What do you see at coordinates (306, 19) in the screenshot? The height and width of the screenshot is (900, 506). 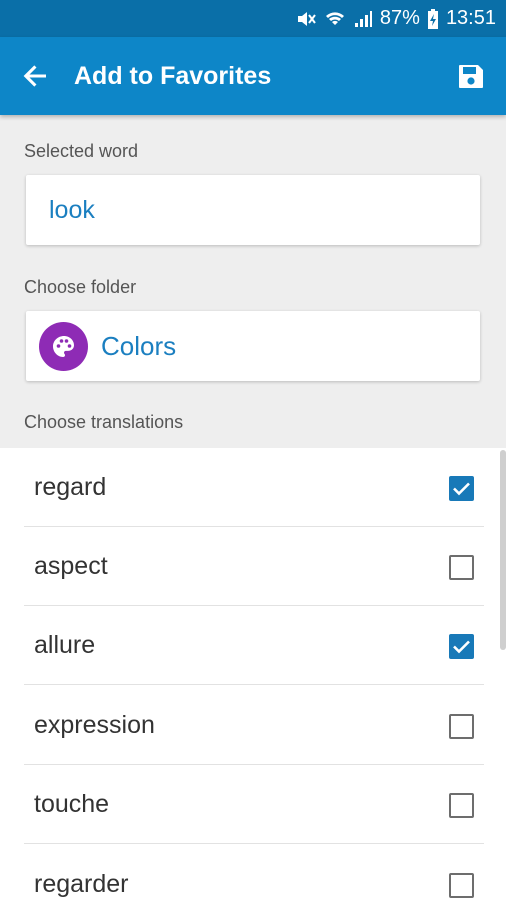 I see `mute-icon` at bounding box center [306, 19].